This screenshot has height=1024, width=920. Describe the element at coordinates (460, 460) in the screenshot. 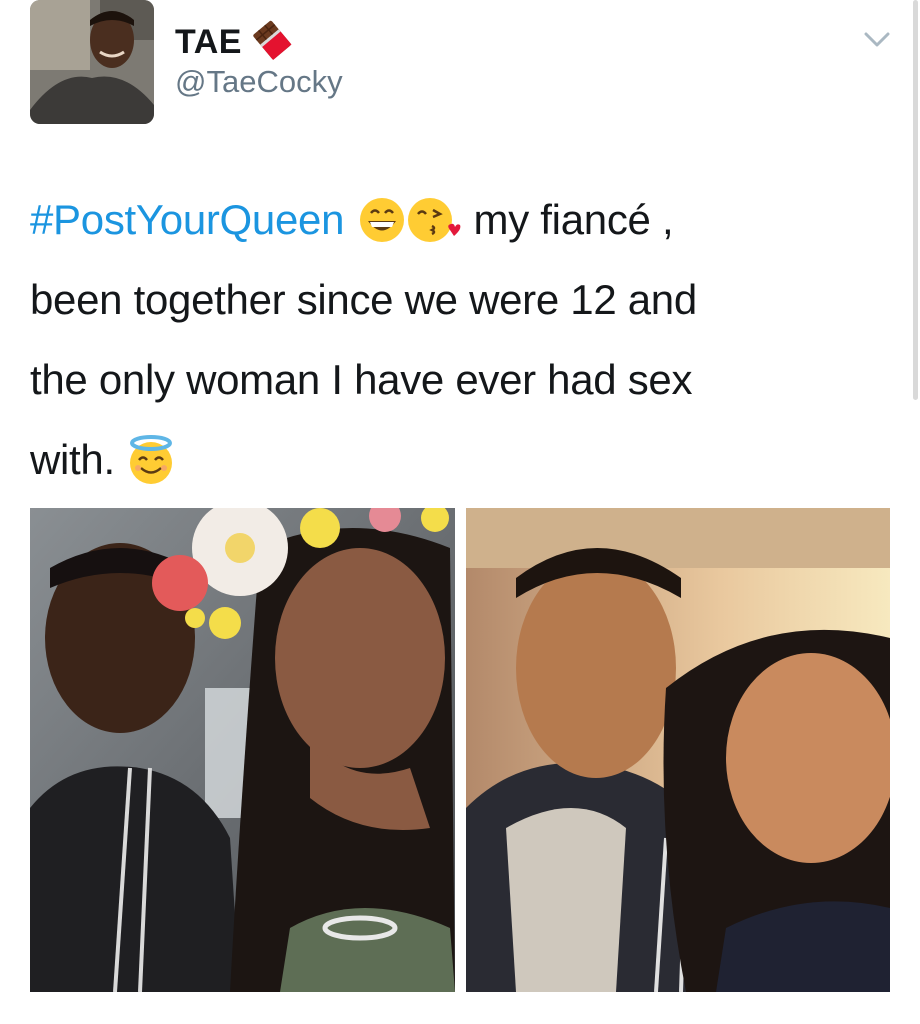

I see `tweet-line: with.` at that location.